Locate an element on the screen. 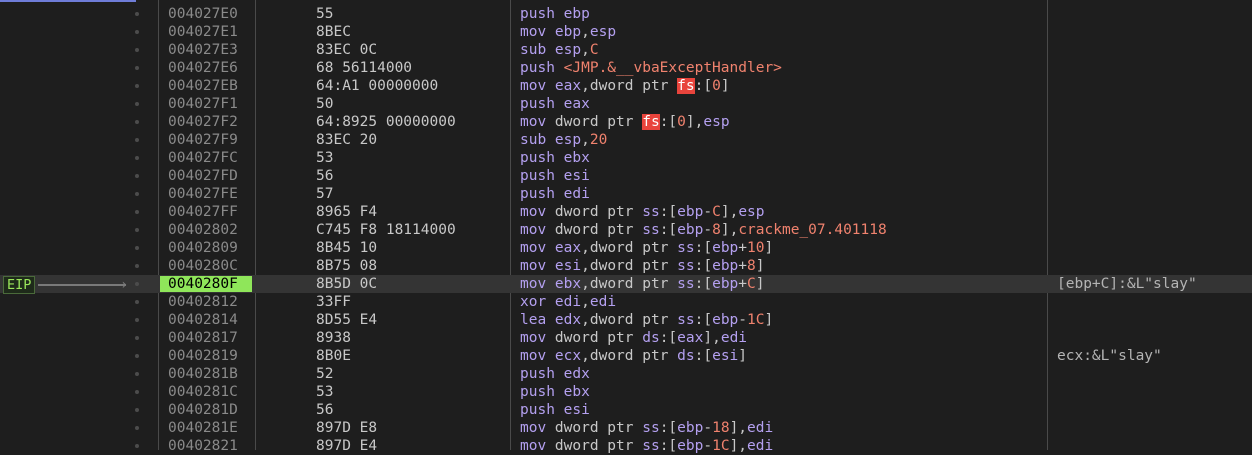  address-cell: 00402819 is located at coordinates (203, 356).